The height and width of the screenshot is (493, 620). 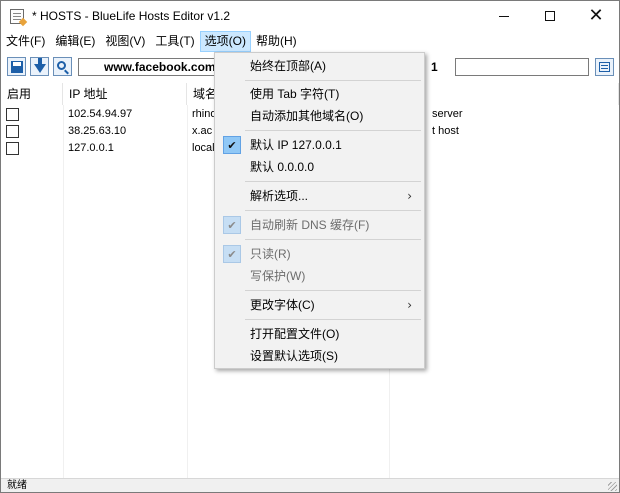 What do you see at coordinates (295, 94) in the screenshot?
I see `menu-item-label: 使用 Tab 字符(T)` at bounding box center [295, 94].